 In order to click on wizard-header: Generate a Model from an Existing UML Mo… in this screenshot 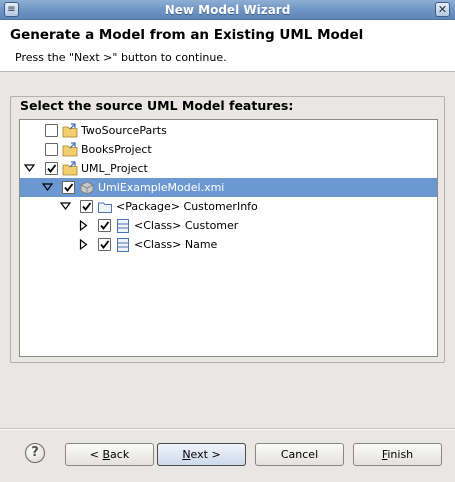, I will do `click(227, 46)`.